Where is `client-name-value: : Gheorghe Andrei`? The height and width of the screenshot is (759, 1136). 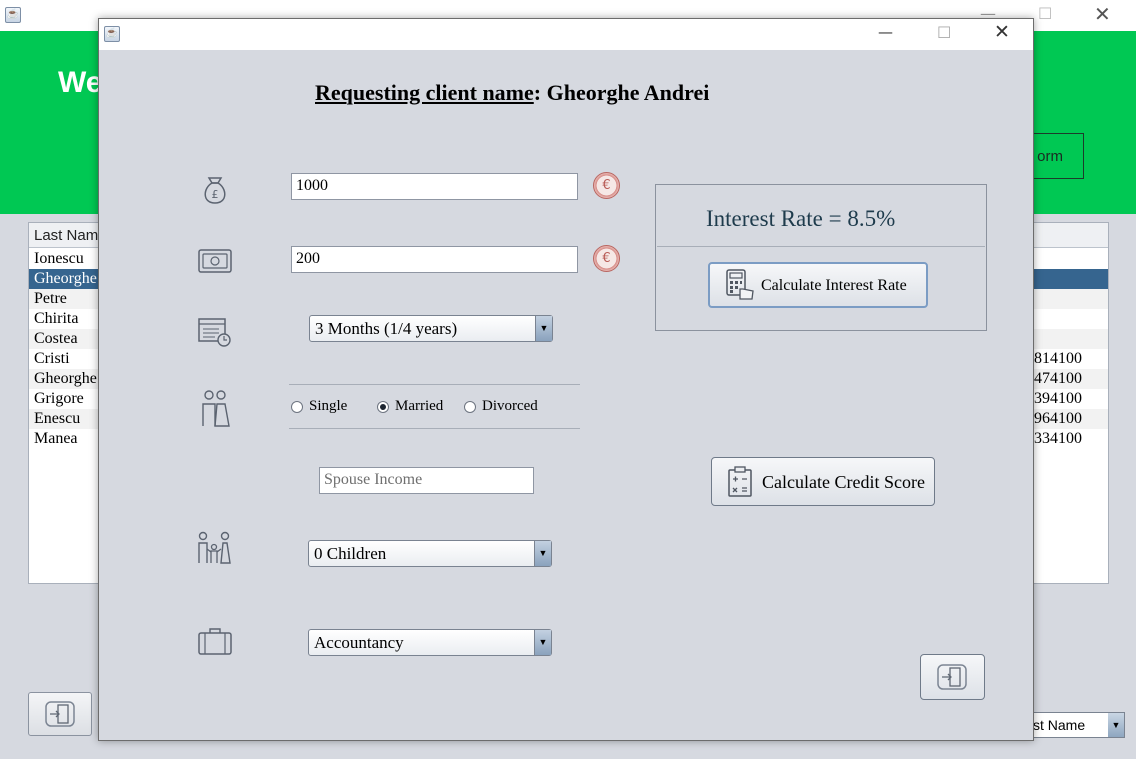 client-name-value: : Gheorghe Andrei is located at coordinates (621, 92).